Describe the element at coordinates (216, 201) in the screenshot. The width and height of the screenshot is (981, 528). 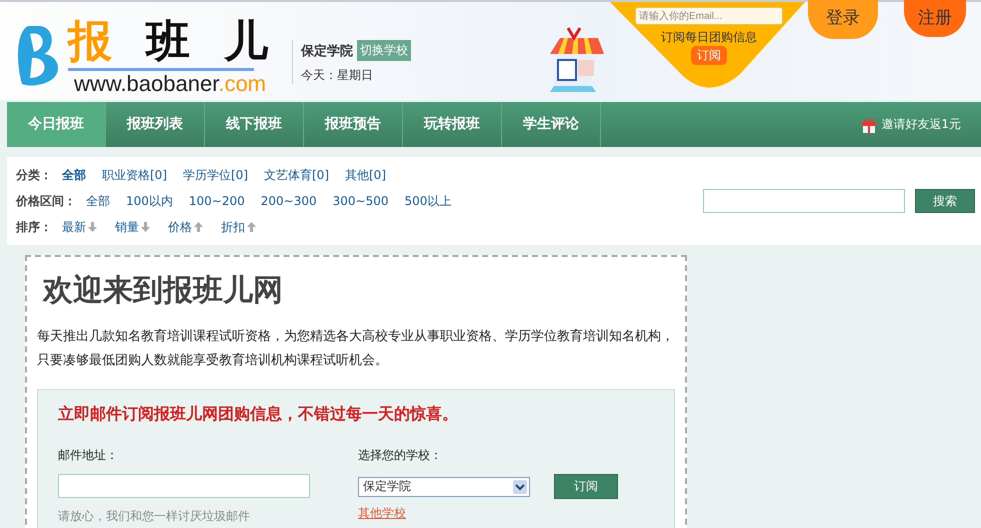
I see `filter-option: 100~200` at that location.